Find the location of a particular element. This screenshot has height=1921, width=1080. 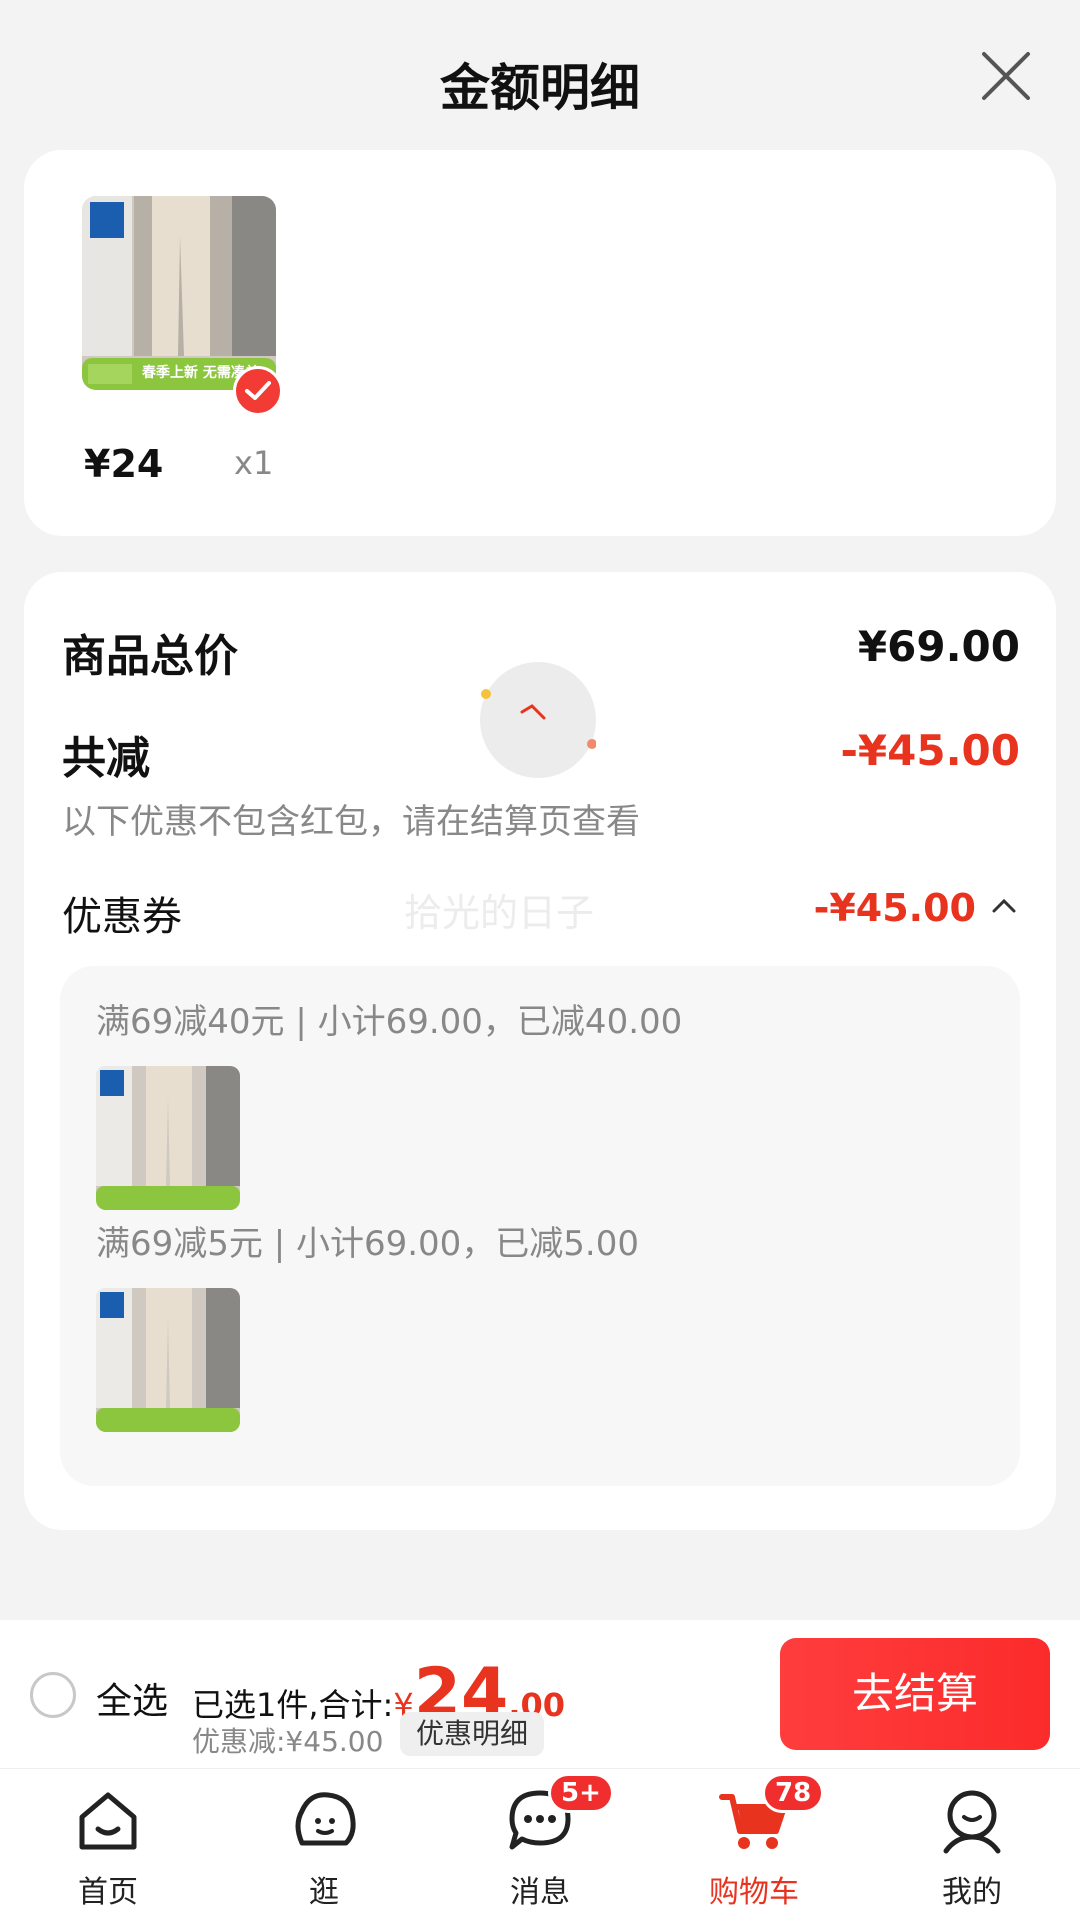

tab-label: 逛 is located at coordinates (324, 1892).